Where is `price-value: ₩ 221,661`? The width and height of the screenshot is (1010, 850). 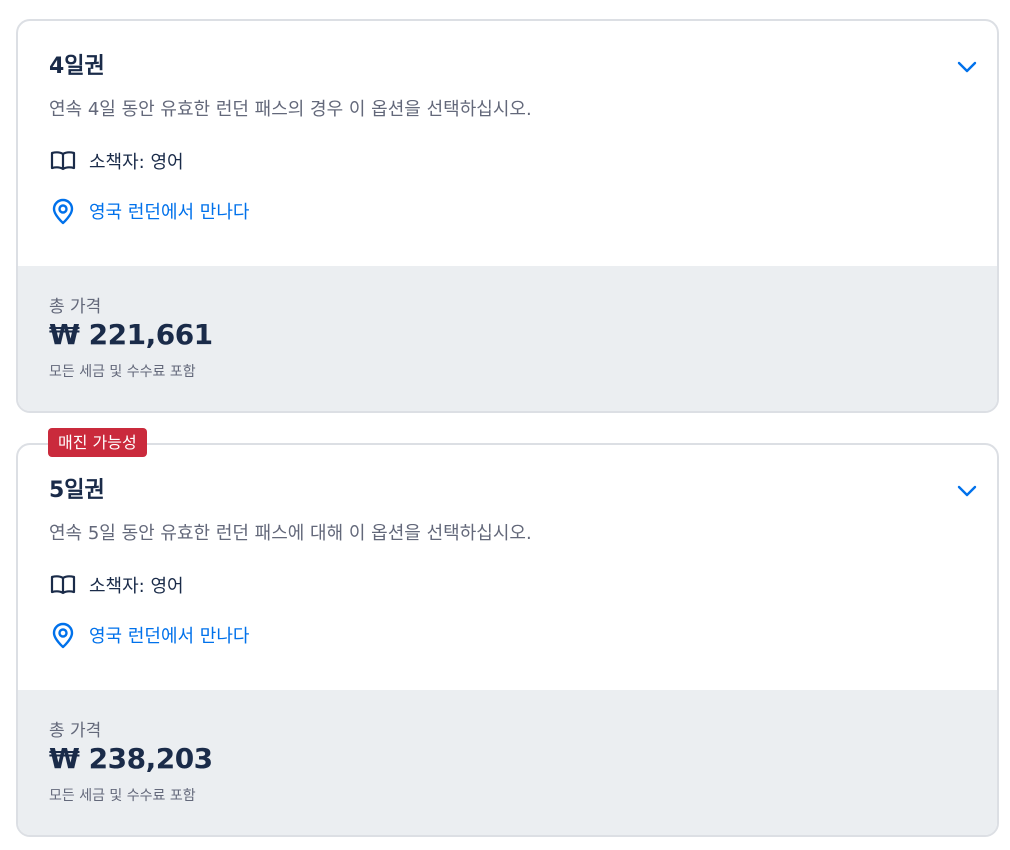
price-value: ₩ 221,661 is located at coordinates (131, 334).